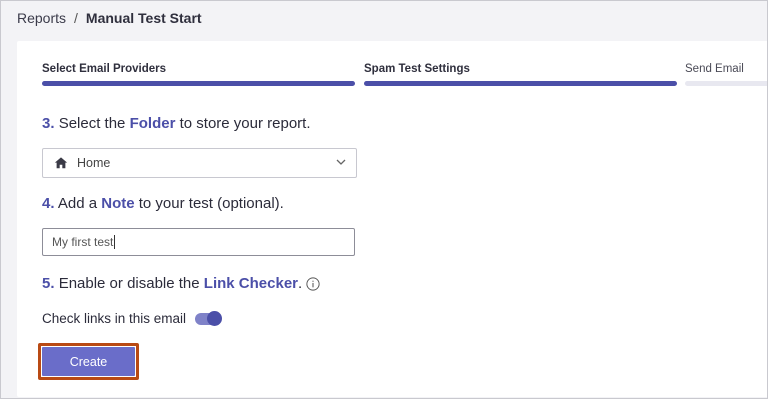  What do you see at coordinates (211, 203) in the screenshot?
I see `section-text: to your test (optional).` at bounding box center [211, 203].